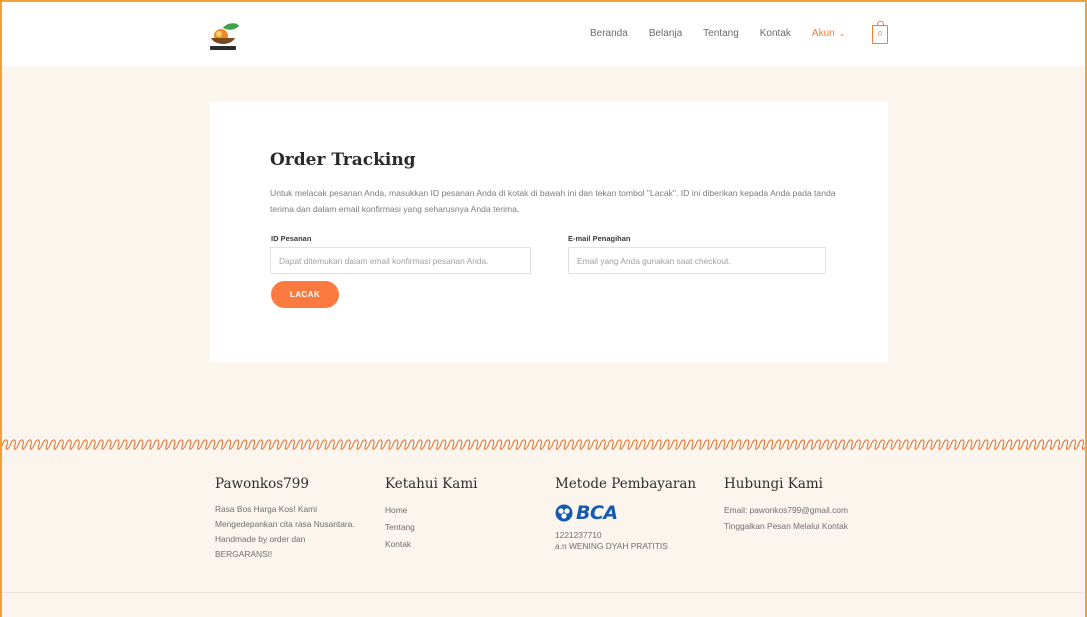  I want to click on nav-item-akun: Akun ⌄, so click(829, 33).